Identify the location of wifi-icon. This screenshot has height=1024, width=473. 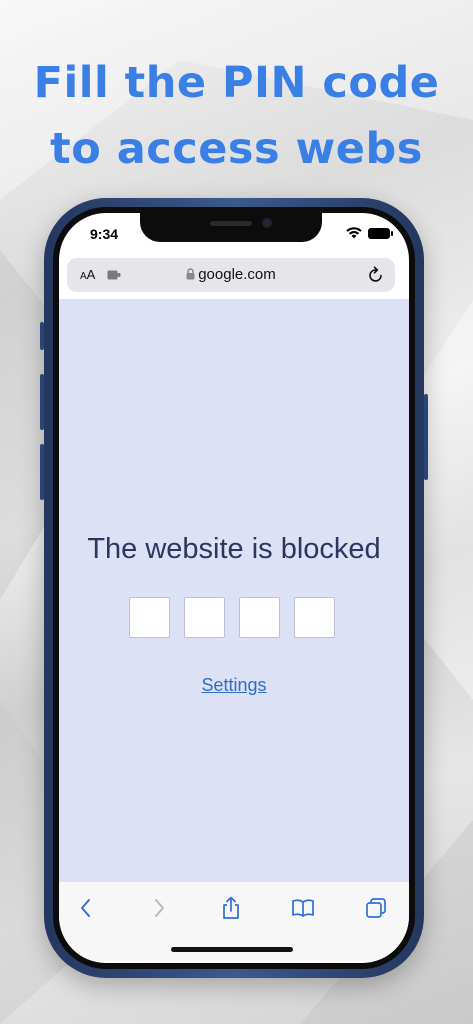
(354, 233).